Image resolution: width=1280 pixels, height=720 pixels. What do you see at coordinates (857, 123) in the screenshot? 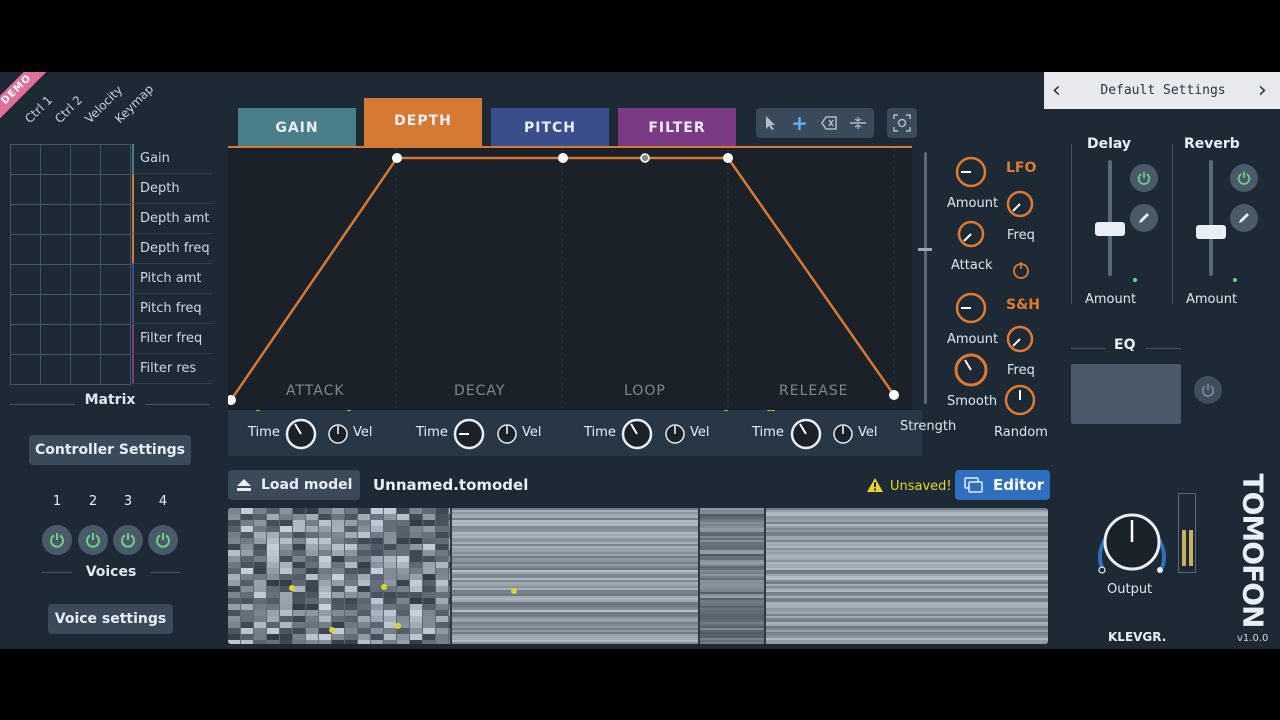
I see `split-icon` at bounding box center [857, 123].